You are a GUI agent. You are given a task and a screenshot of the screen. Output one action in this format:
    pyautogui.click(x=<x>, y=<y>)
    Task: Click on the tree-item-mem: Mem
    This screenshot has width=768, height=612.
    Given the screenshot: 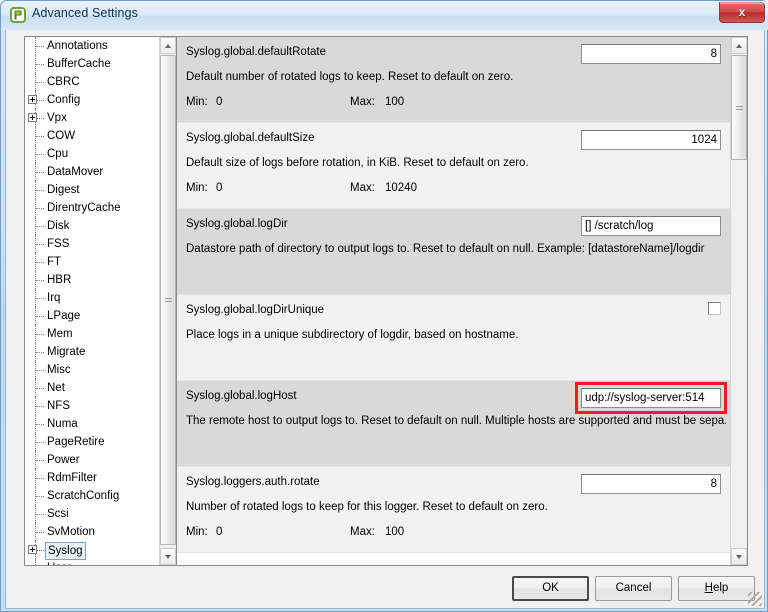 What is the action you would take?
    pyautogui.click(x=92, y=334)
    